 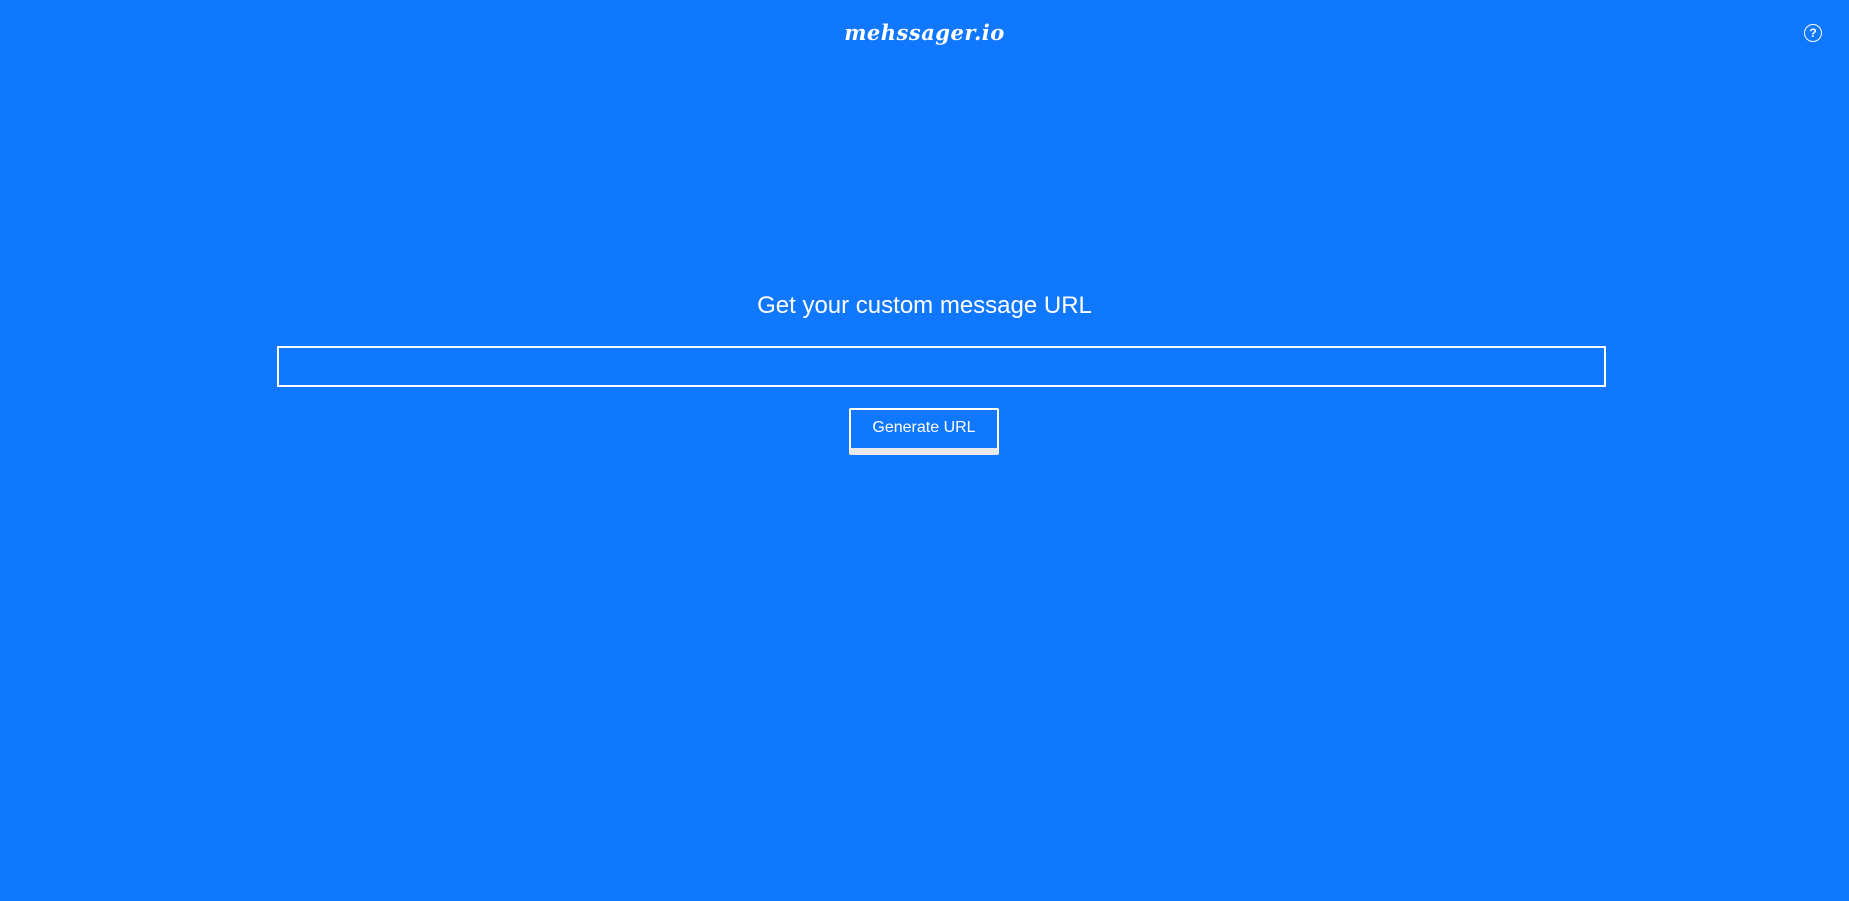 I want to click on brand-logo: mehssager.io, so click(x=924, y=32).